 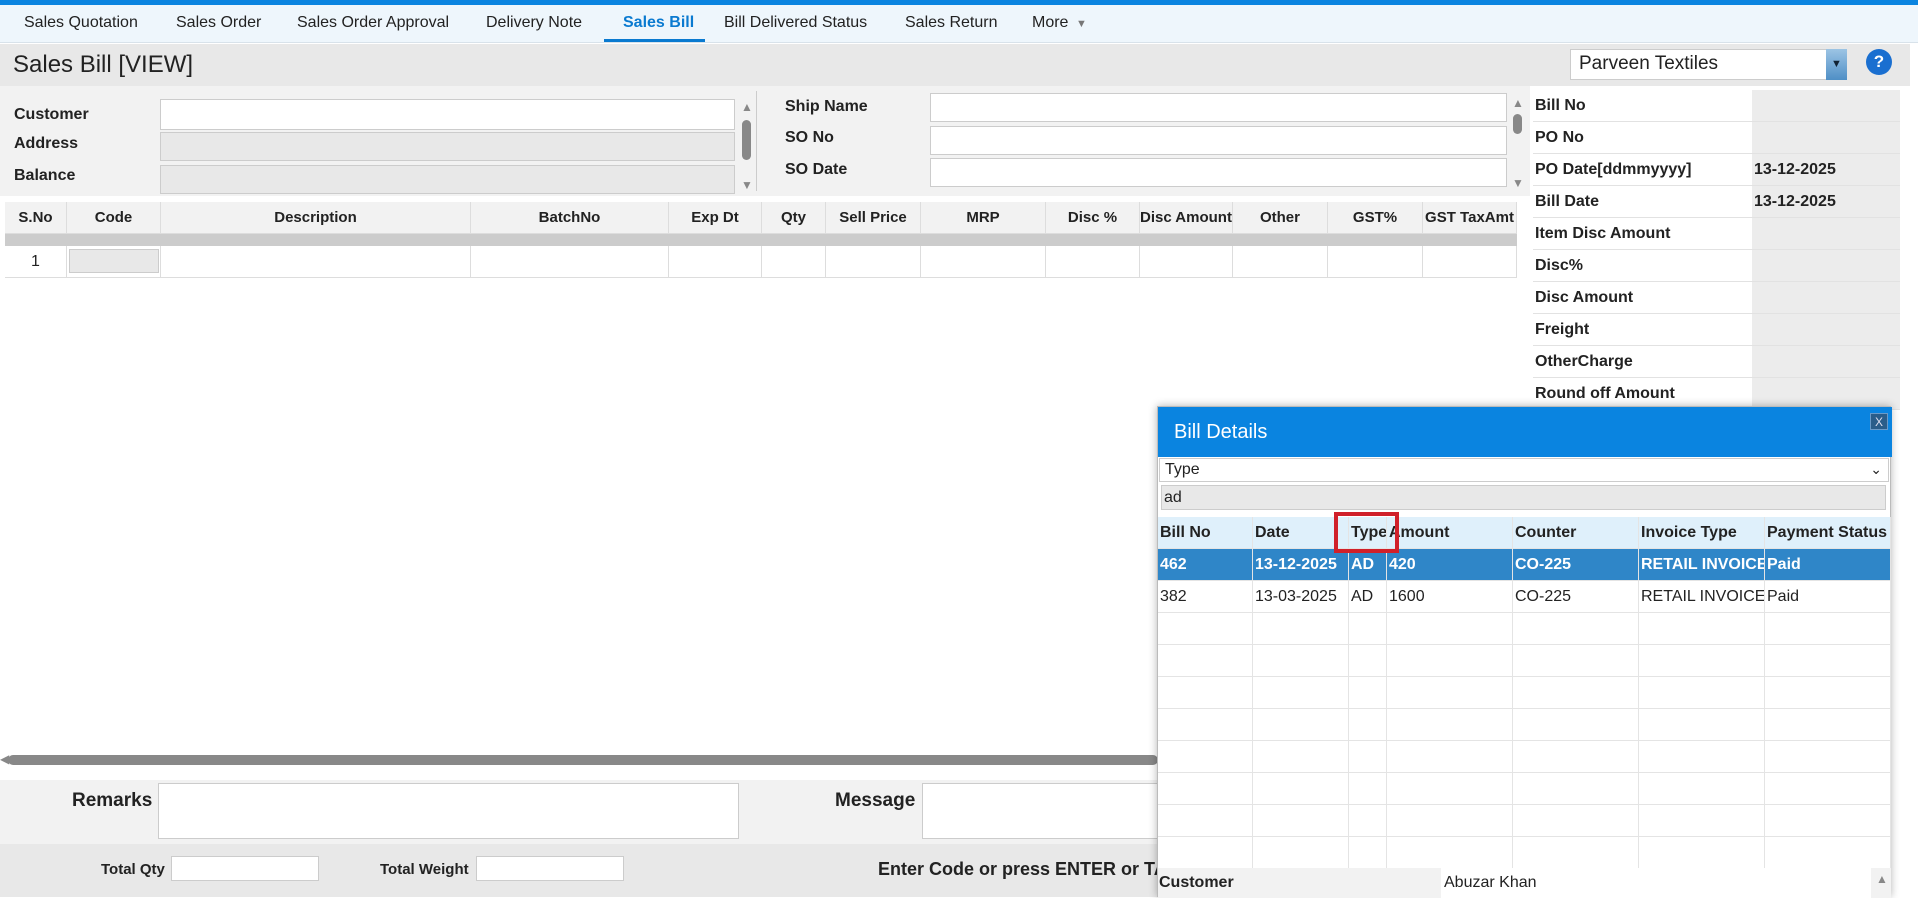 What do you see at coordinates (81, 23) in the screenshot?
I see `tab-sales-quotation: Sales Quotation` at bounding box center [81, 23].